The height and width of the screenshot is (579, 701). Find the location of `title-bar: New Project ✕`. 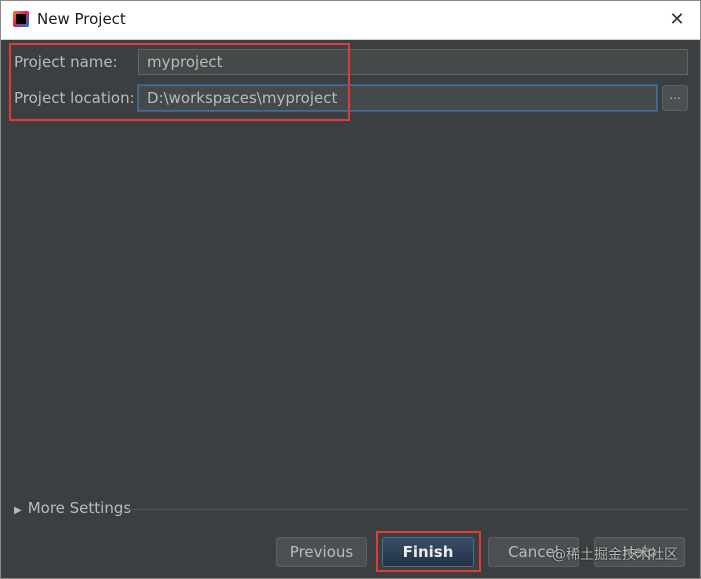

title-bar: New Project ✕ is located at coordinates (350, 20).